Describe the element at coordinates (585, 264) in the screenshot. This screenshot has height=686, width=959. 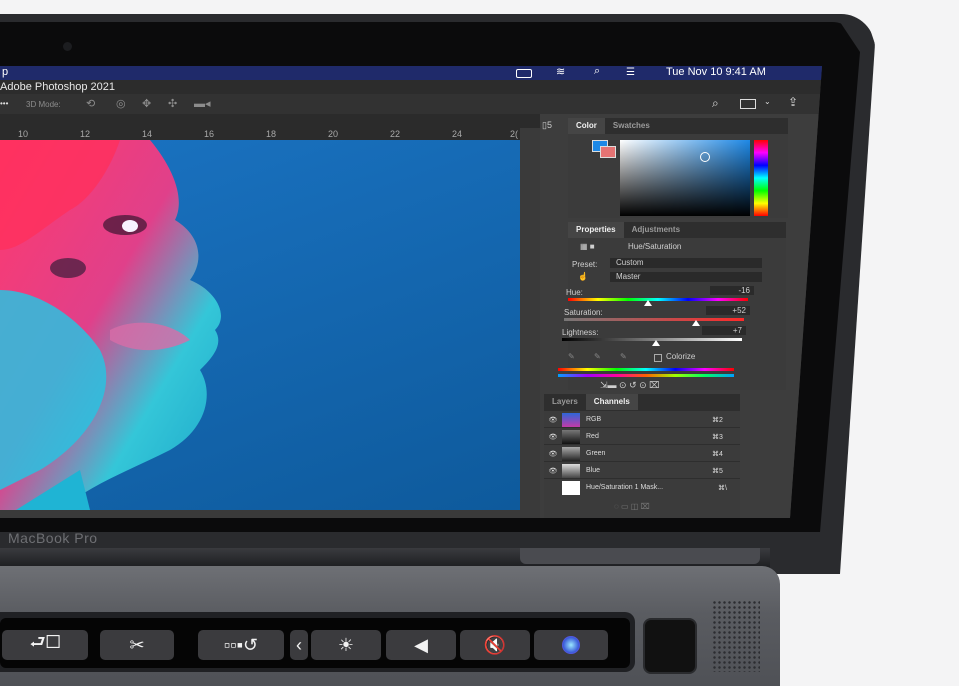
I see `preset-label: Preset:` at that location.